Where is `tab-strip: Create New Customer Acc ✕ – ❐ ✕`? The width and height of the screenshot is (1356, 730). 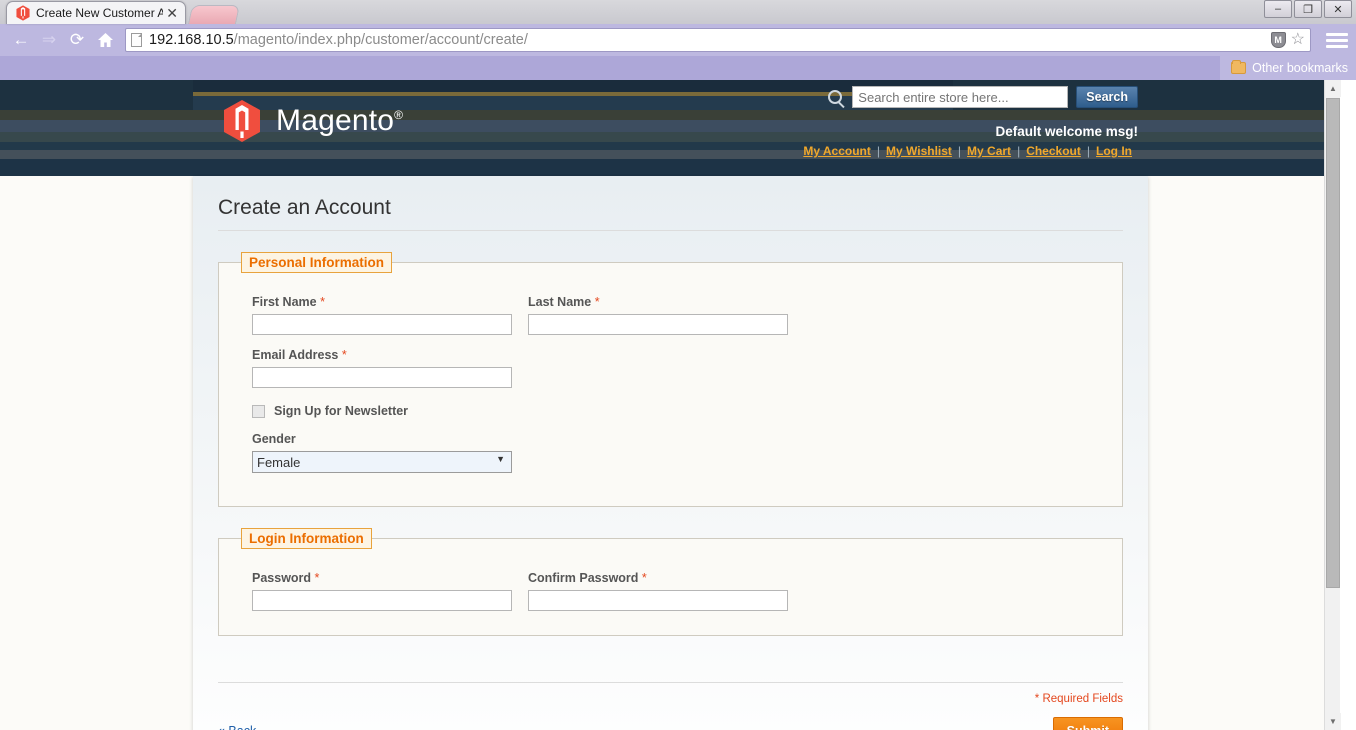
tab-strip: Create New Customer Acc ✕ – ❐ ✕ is located at coordinates (678, 12).